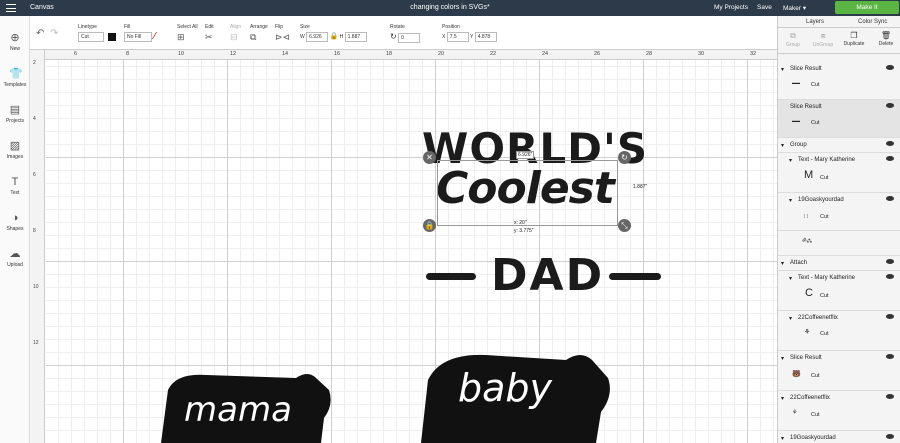  What do you see at coordinates (886, 39) in the screenshot?
I see `delete-button: 🗑 Delete` at bounding box center [886, 39].